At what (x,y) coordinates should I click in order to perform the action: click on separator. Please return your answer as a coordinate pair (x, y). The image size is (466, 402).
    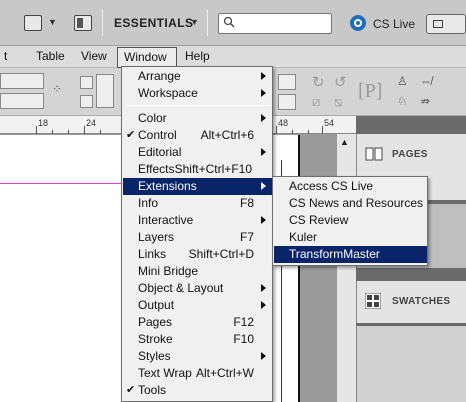
    Looking at the image, I should click on (102, 23).